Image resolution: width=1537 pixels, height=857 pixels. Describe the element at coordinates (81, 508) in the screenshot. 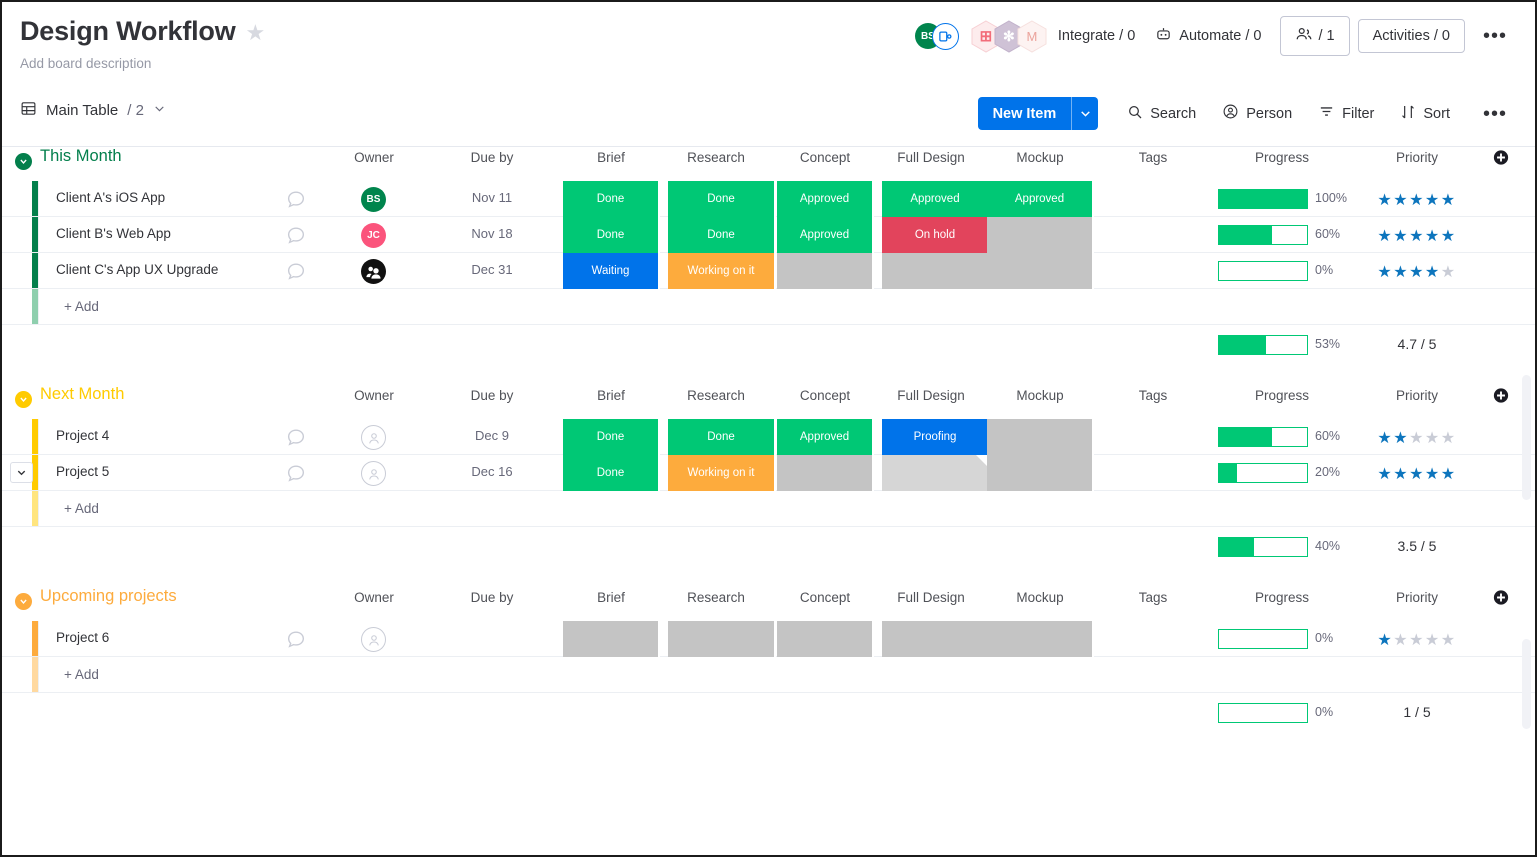

I see `add-item-label: + Add` at that location.